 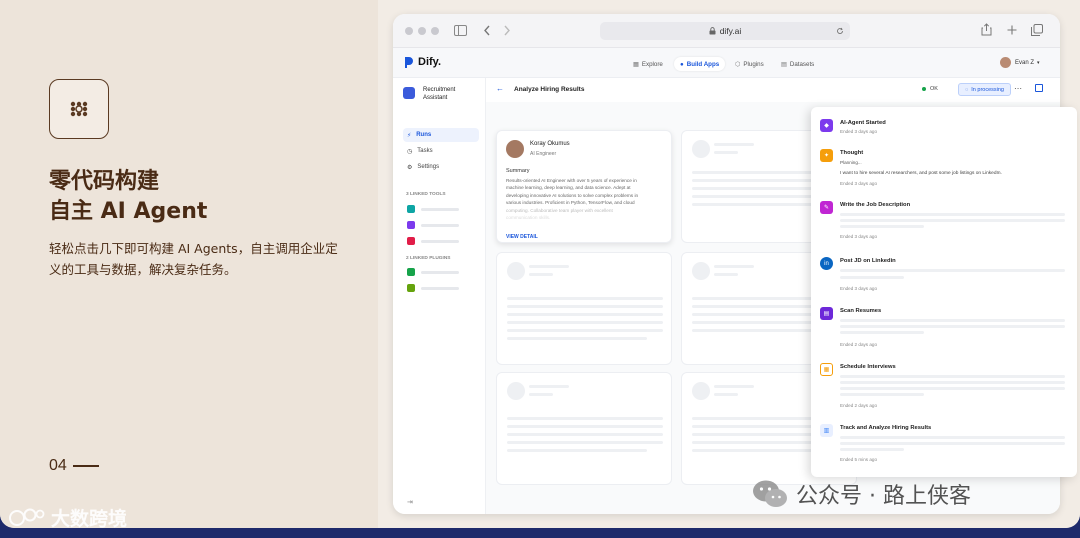 What do you see at coordinates (652, 64) in the screenshot?
I see `nav-explore-label: Explore` at bounding box center [652, 64].